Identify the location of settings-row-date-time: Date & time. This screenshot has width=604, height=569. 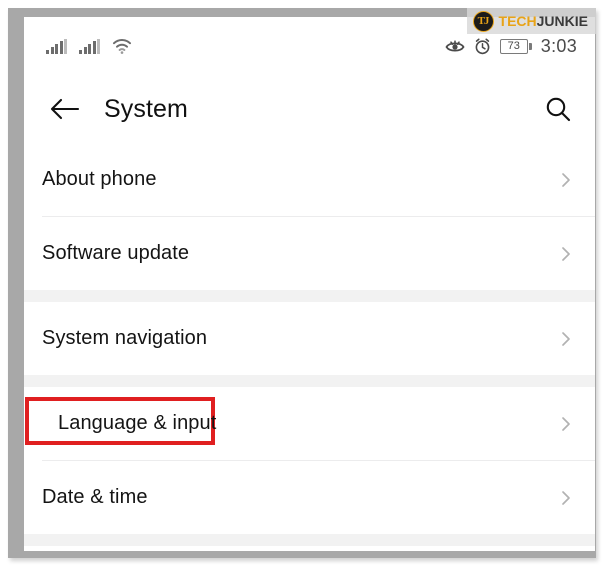
(309, 497).